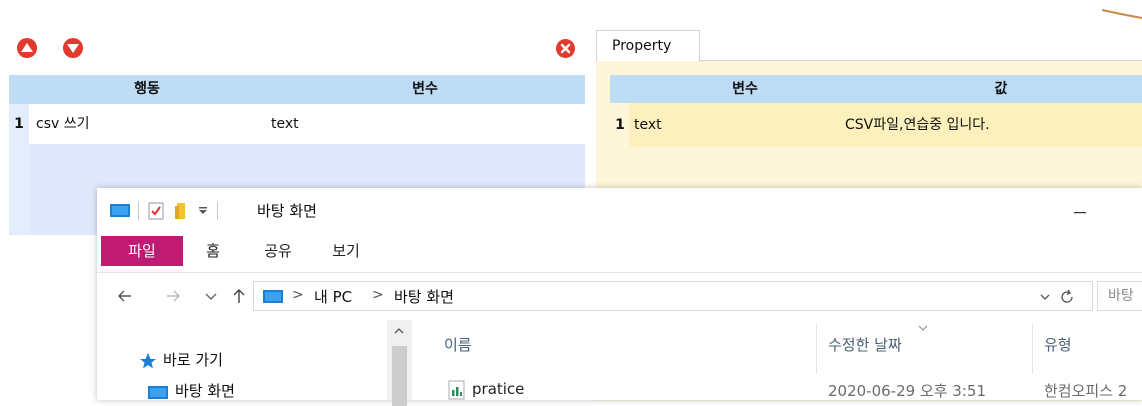 This screenshot has width=1142, height=406. I want to click on tab-view: 보기, so click(346, 251).